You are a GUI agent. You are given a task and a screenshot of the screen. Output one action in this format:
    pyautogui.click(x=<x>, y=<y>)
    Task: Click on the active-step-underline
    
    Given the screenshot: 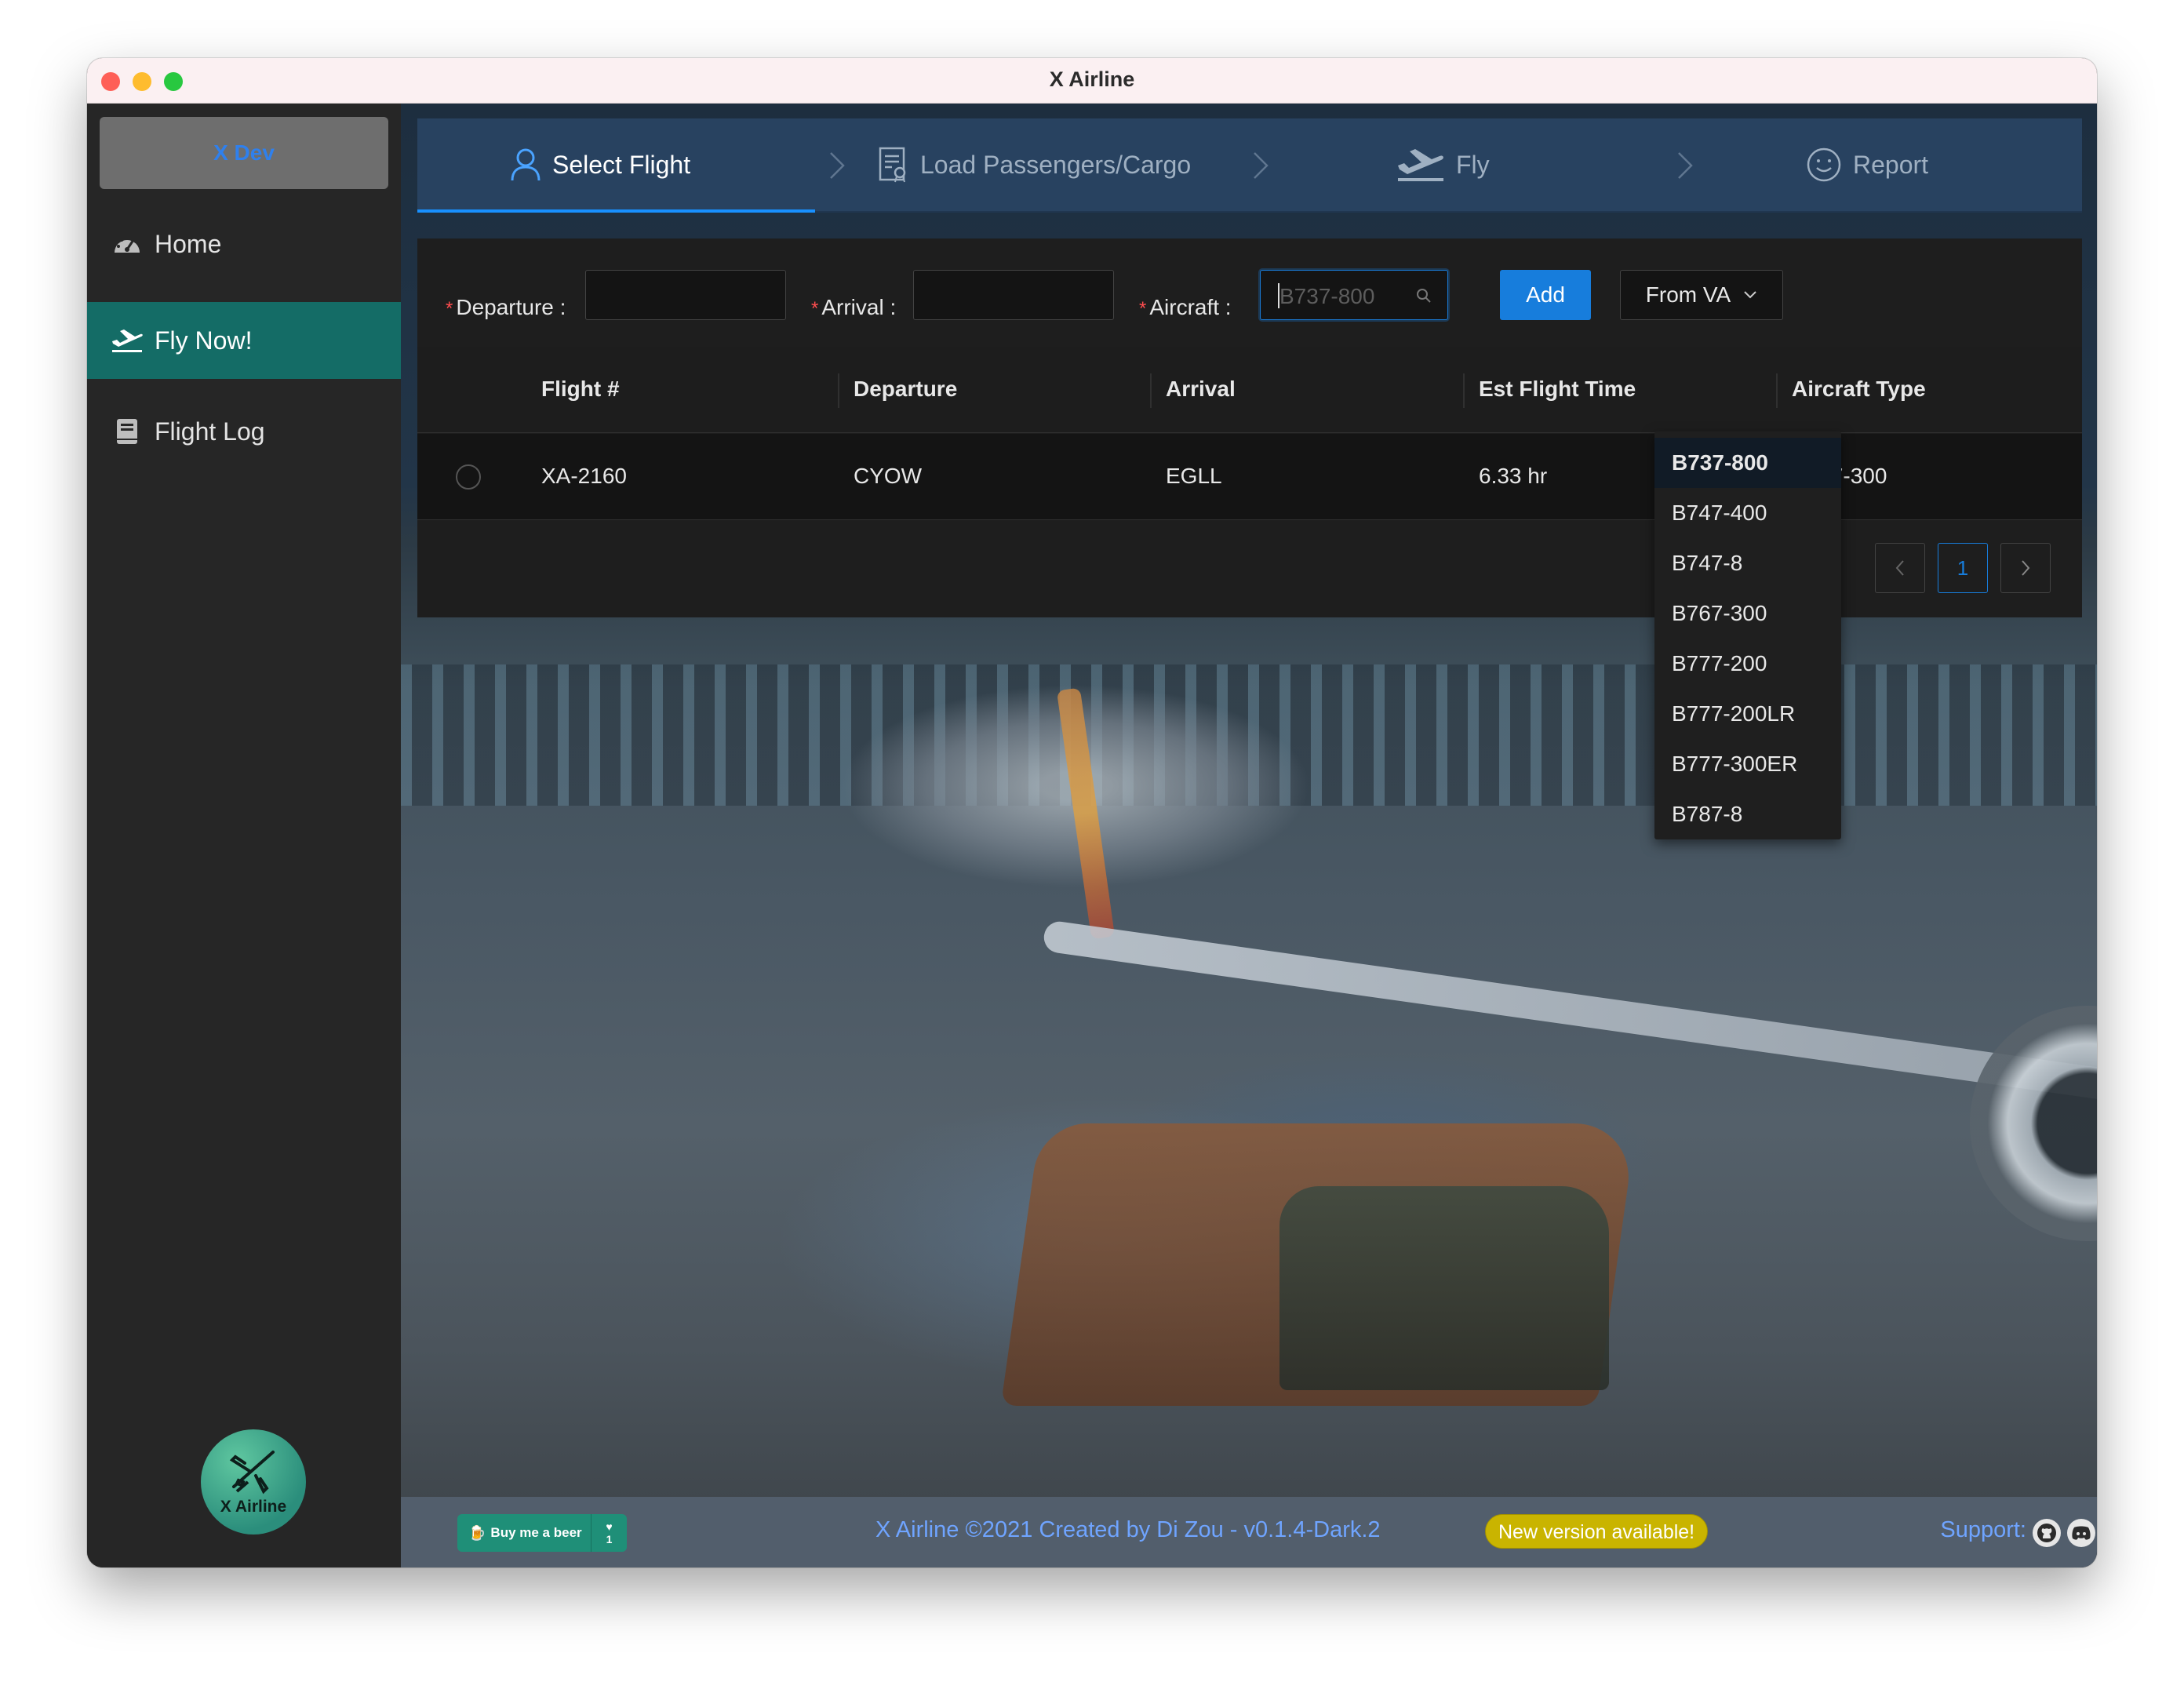 What is the action you would take?
    pyautogui.click(x=616, y=211)
    